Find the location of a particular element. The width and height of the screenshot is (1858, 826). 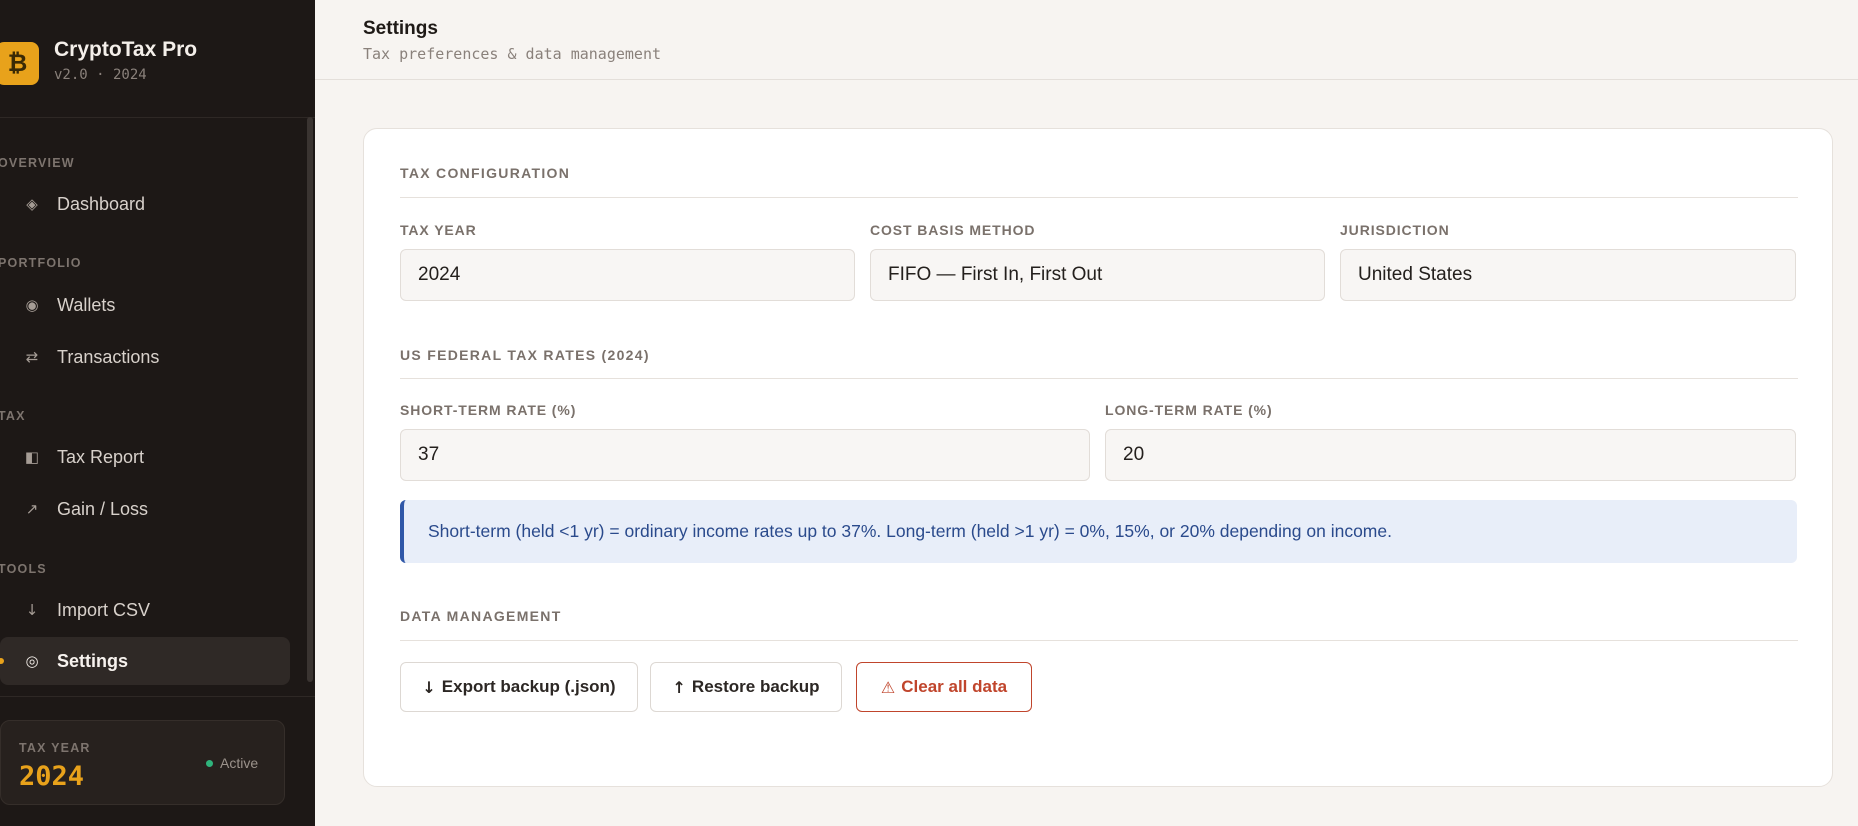

jurisdiction-select: United States is located at coordinates (1568, 275).